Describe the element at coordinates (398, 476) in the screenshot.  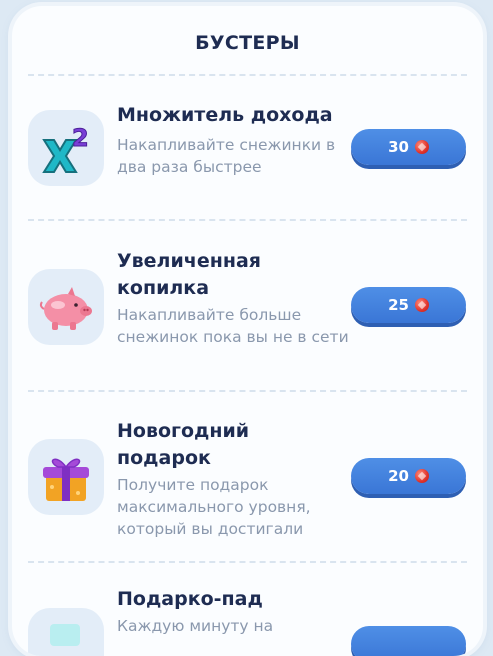
I see `price-label: 20` at that location.